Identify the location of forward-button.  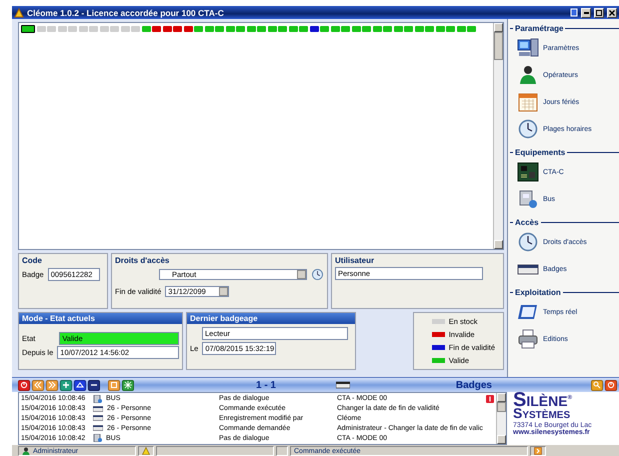
(52, 385).